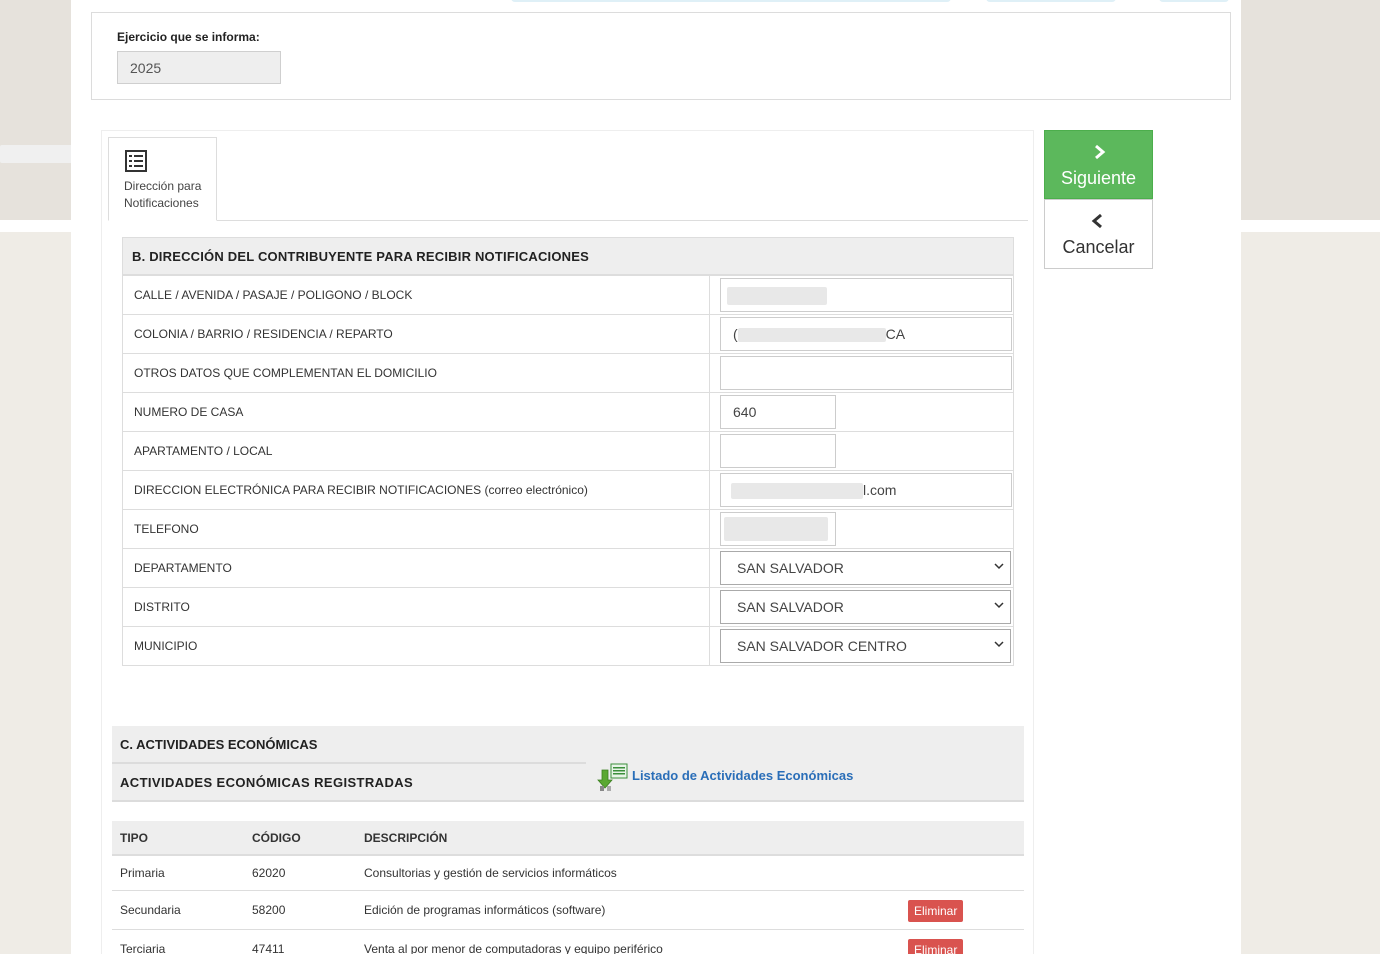 Image resolution: width=1380 pixels, height=954 pixels. Describe the element at coordinates (416, 412) in the screenshot. I see `numero-casa-label: NUMERO DE CASA` at that location.